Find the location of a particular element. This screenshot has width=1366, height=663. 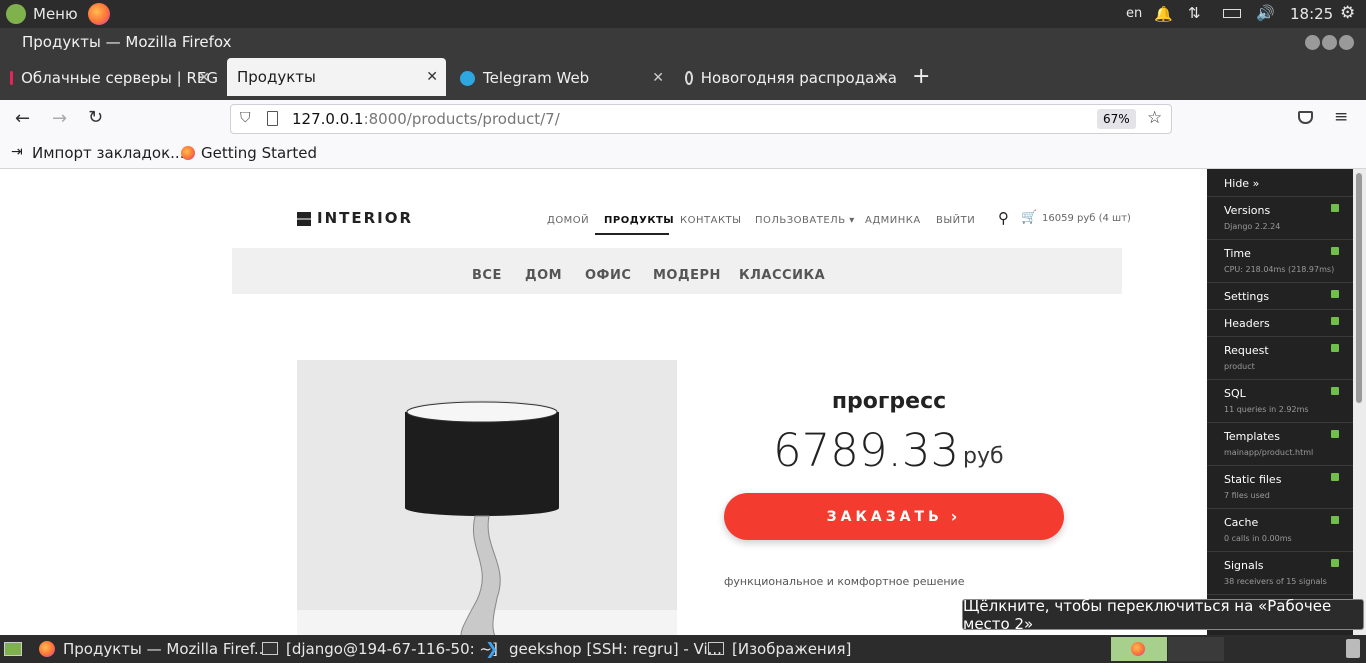

panel-sub: 0 calls in 0.00ms is located at coordinates (1258, 538).